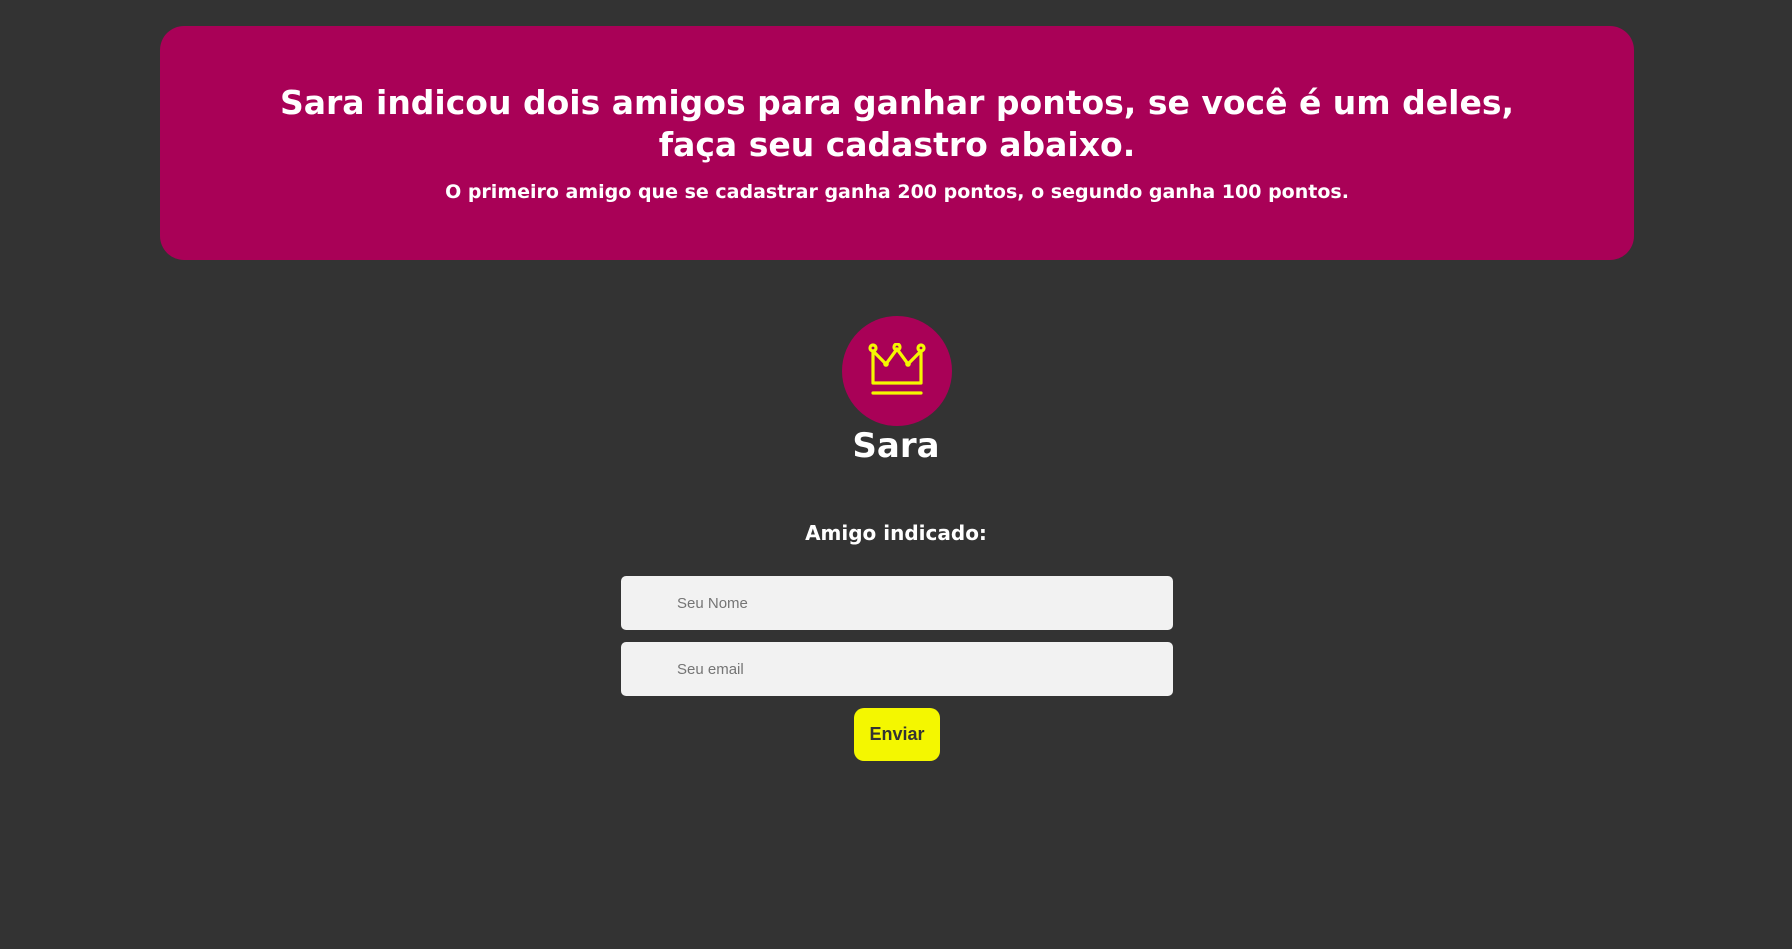  I want to click on referrer-name: Sara, so click(896, 446).